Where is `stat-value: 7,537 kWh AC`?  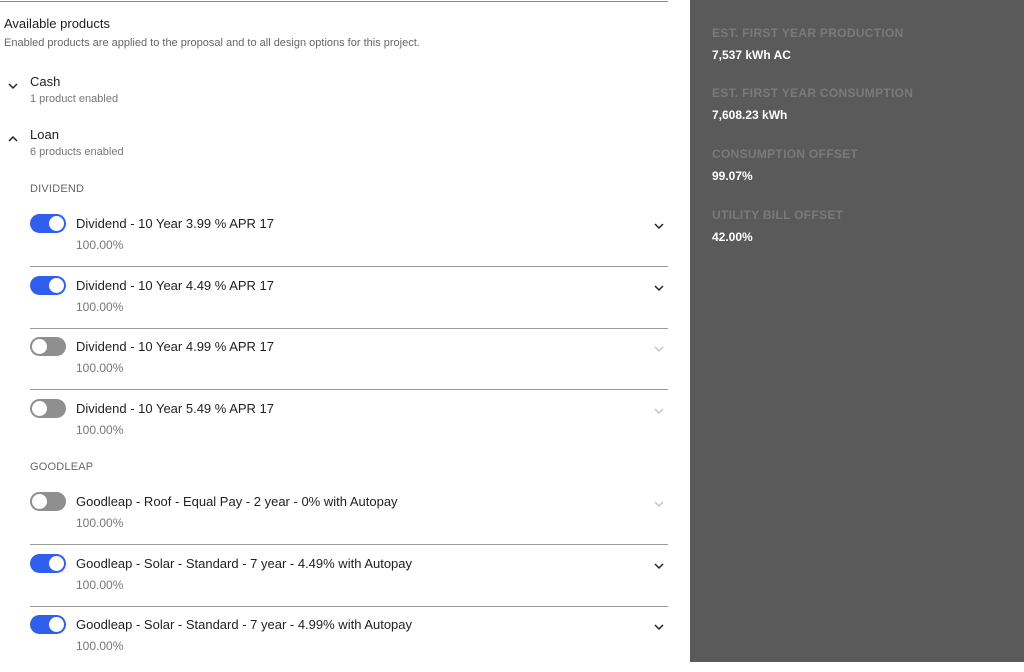 stat-value: 7,537 kWh AC is located at coordinates (751, 55).